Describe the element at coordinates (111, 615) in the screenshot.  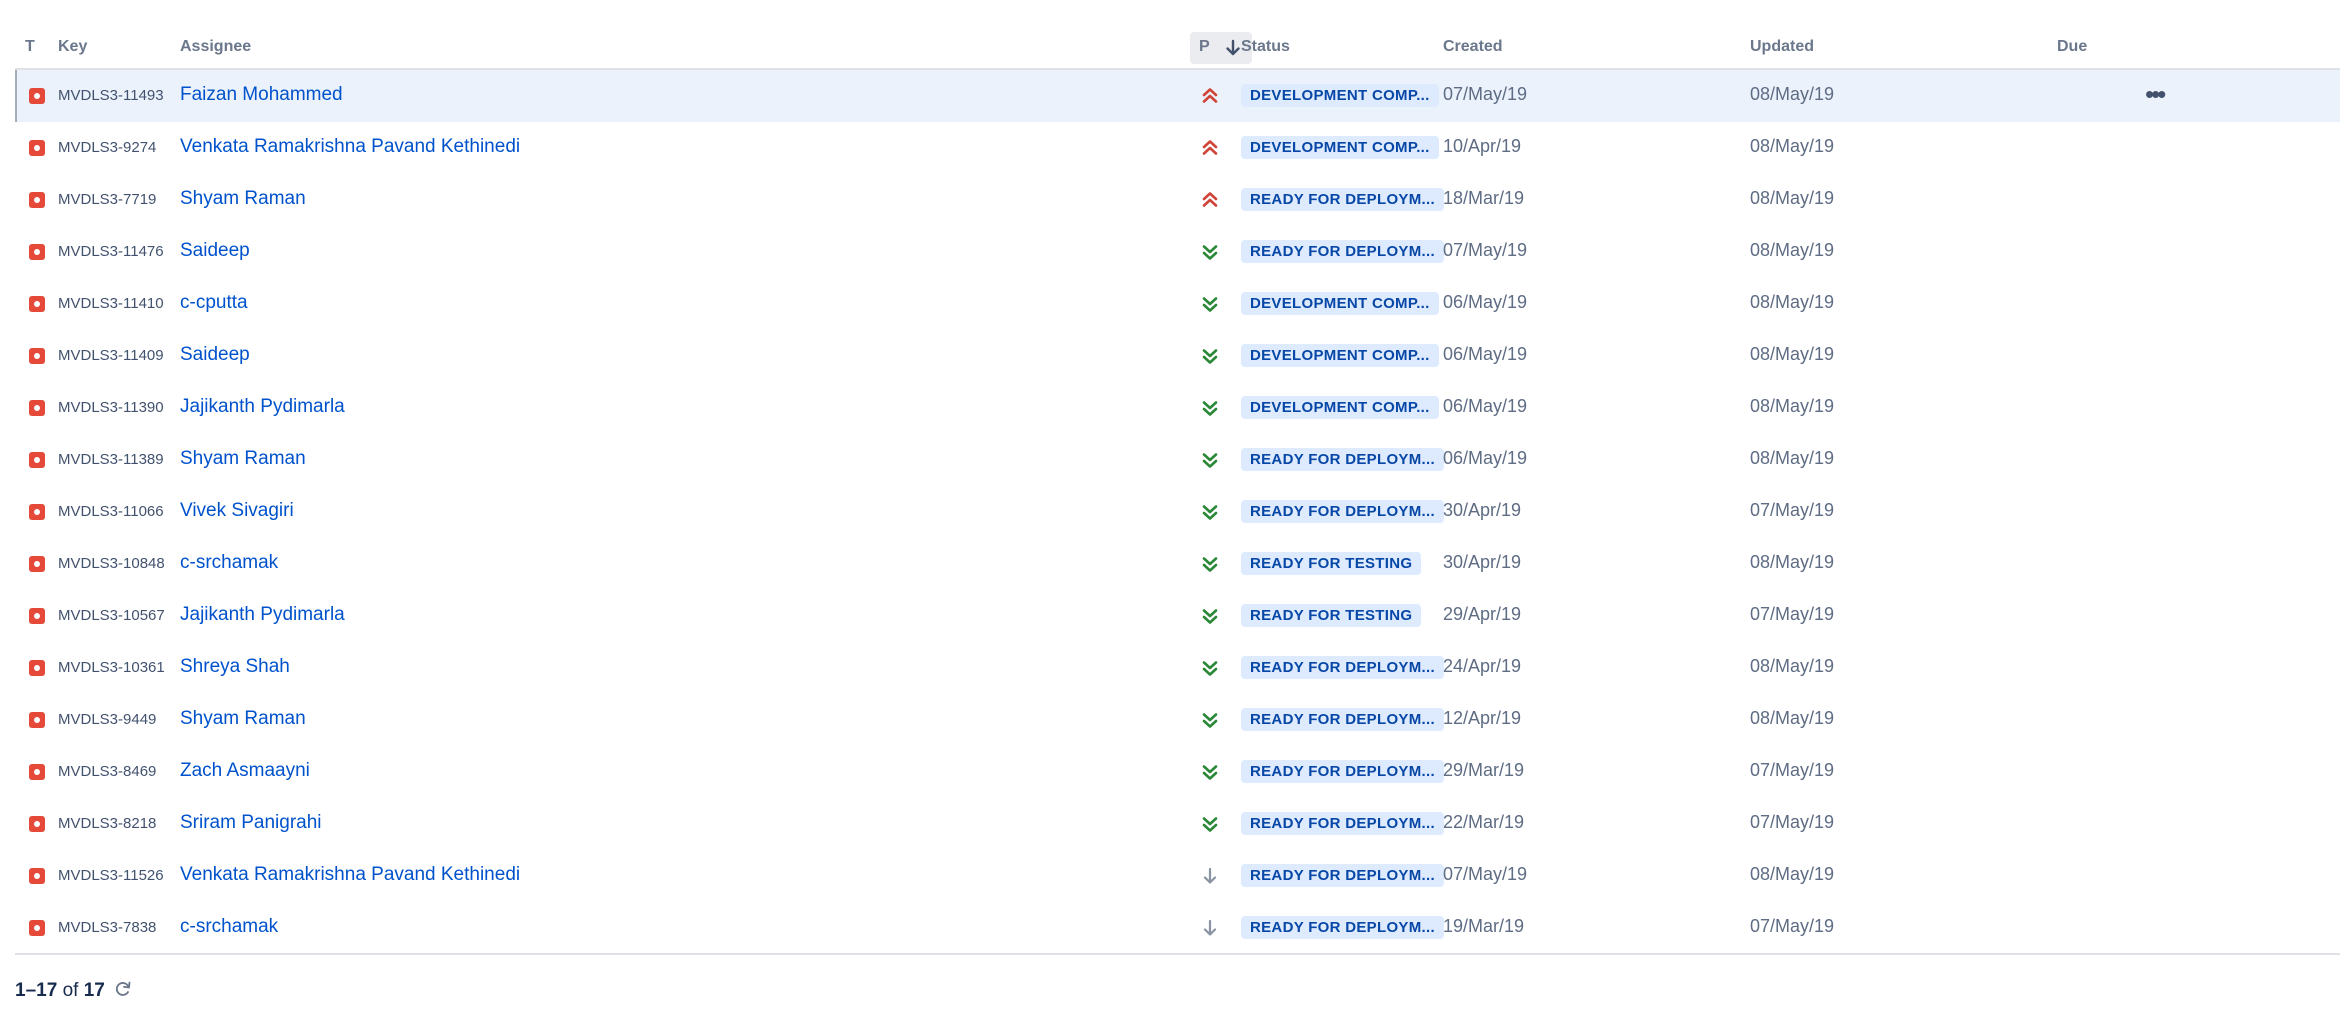
I see `issue-key-link: MVDLS3-10567` at that location.